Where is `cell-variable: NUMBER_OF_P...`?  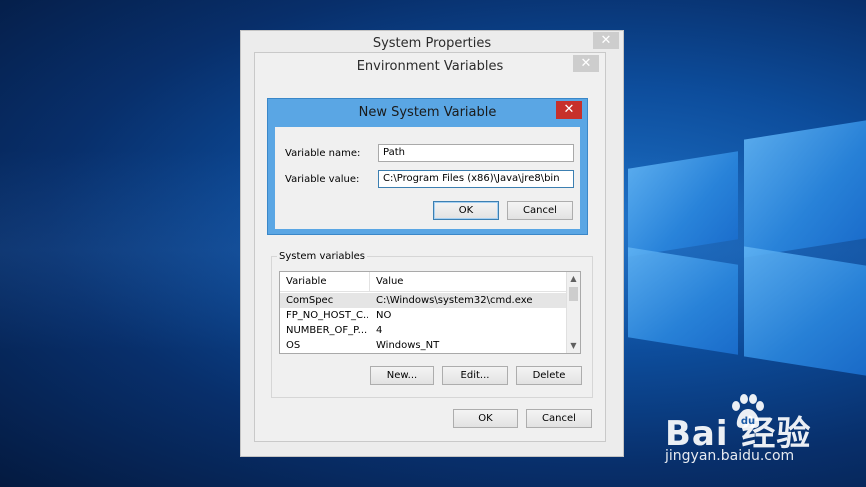
cell-variable: NUMBER_OF_P... is located at coordinates (327, 330).